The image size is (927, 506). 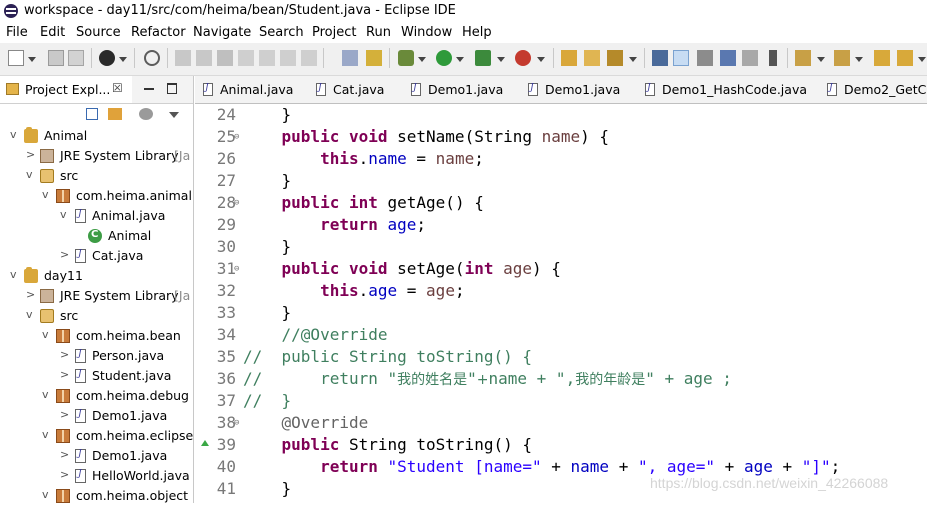 I want to click on link-with-editor-icon, so click(x=115, y=114).